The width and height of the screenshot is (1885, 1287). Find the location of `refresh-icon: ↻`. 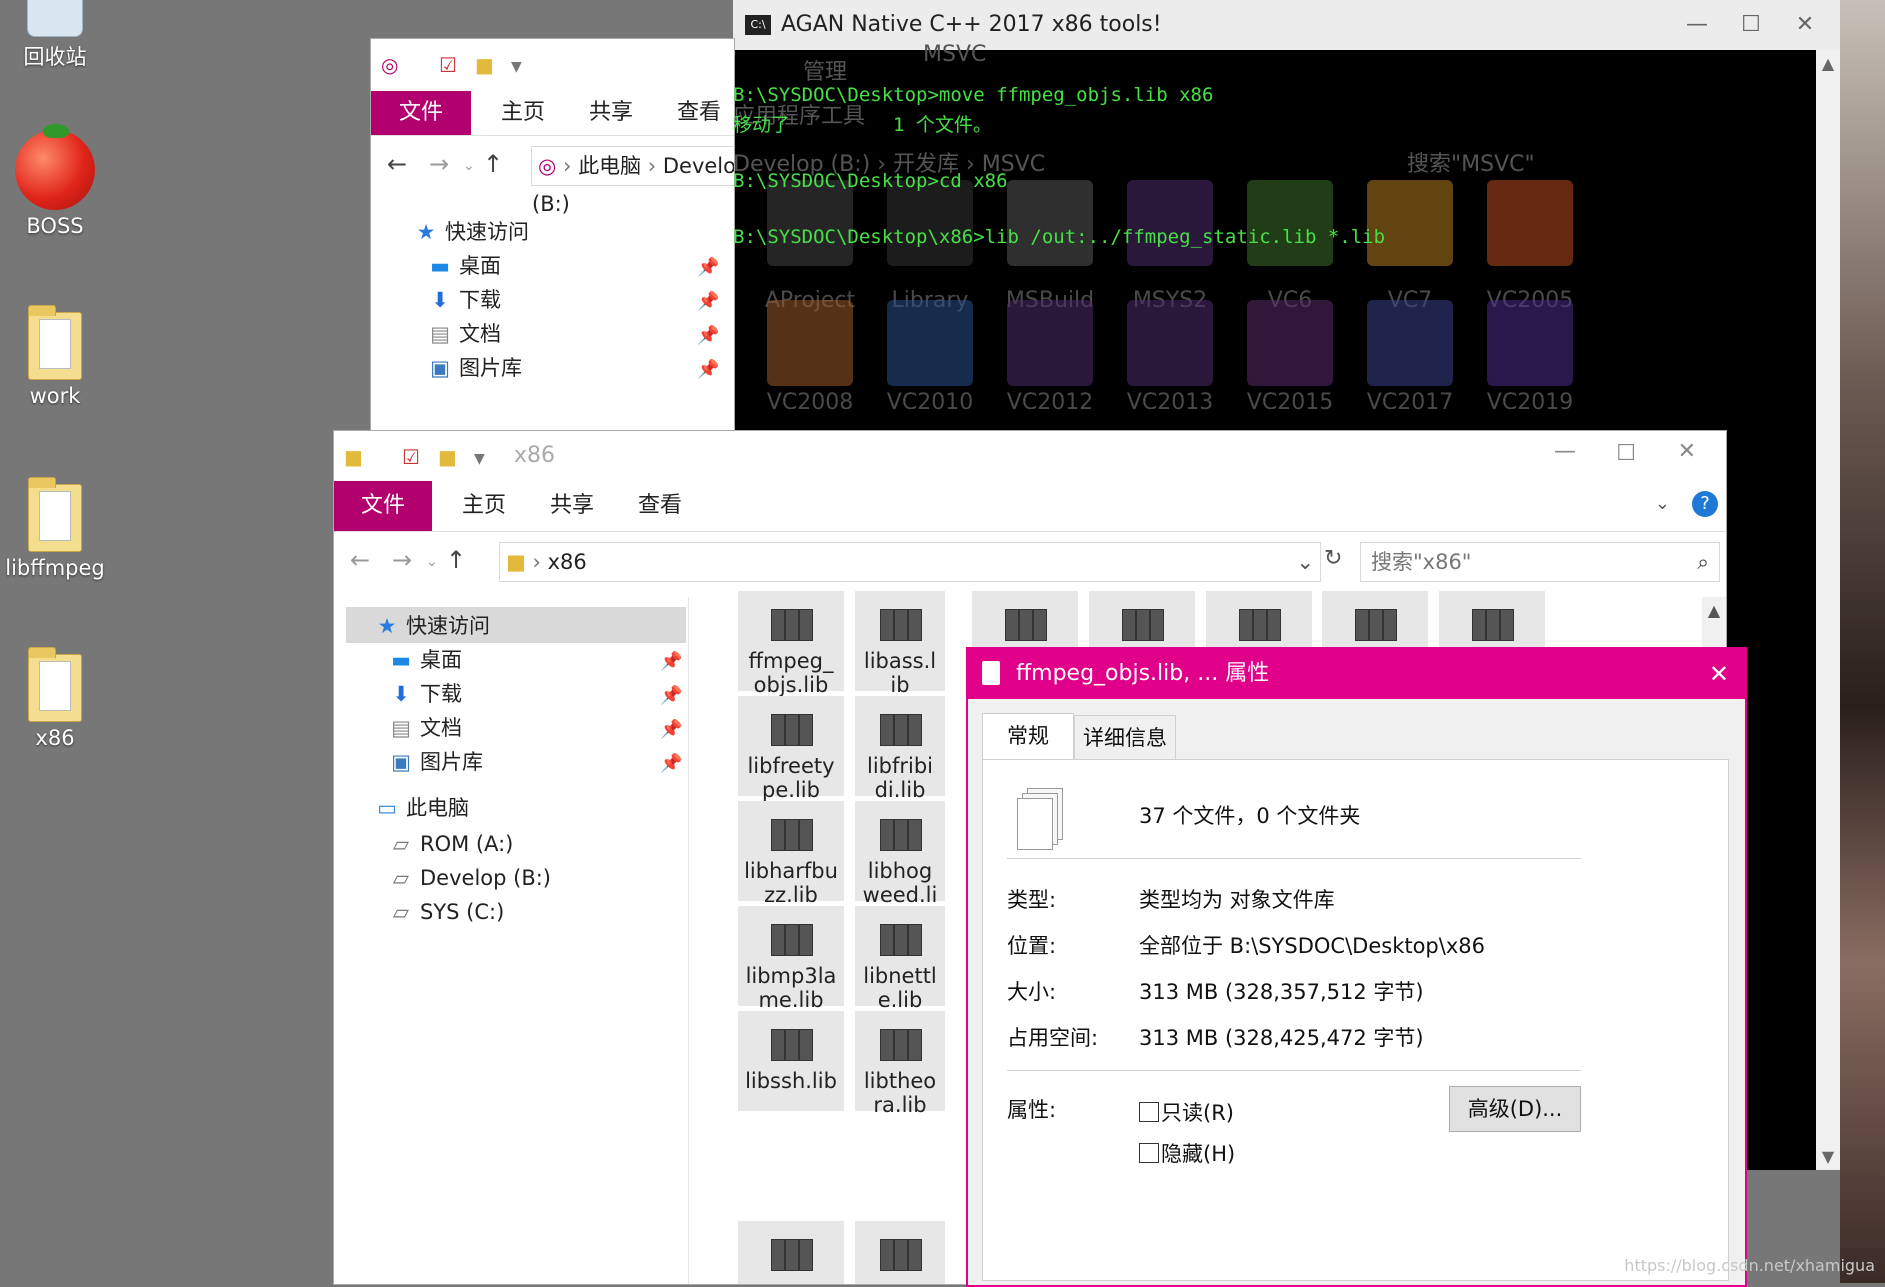

refresh-icon: ↻ is located at coordinates (1333, 558).